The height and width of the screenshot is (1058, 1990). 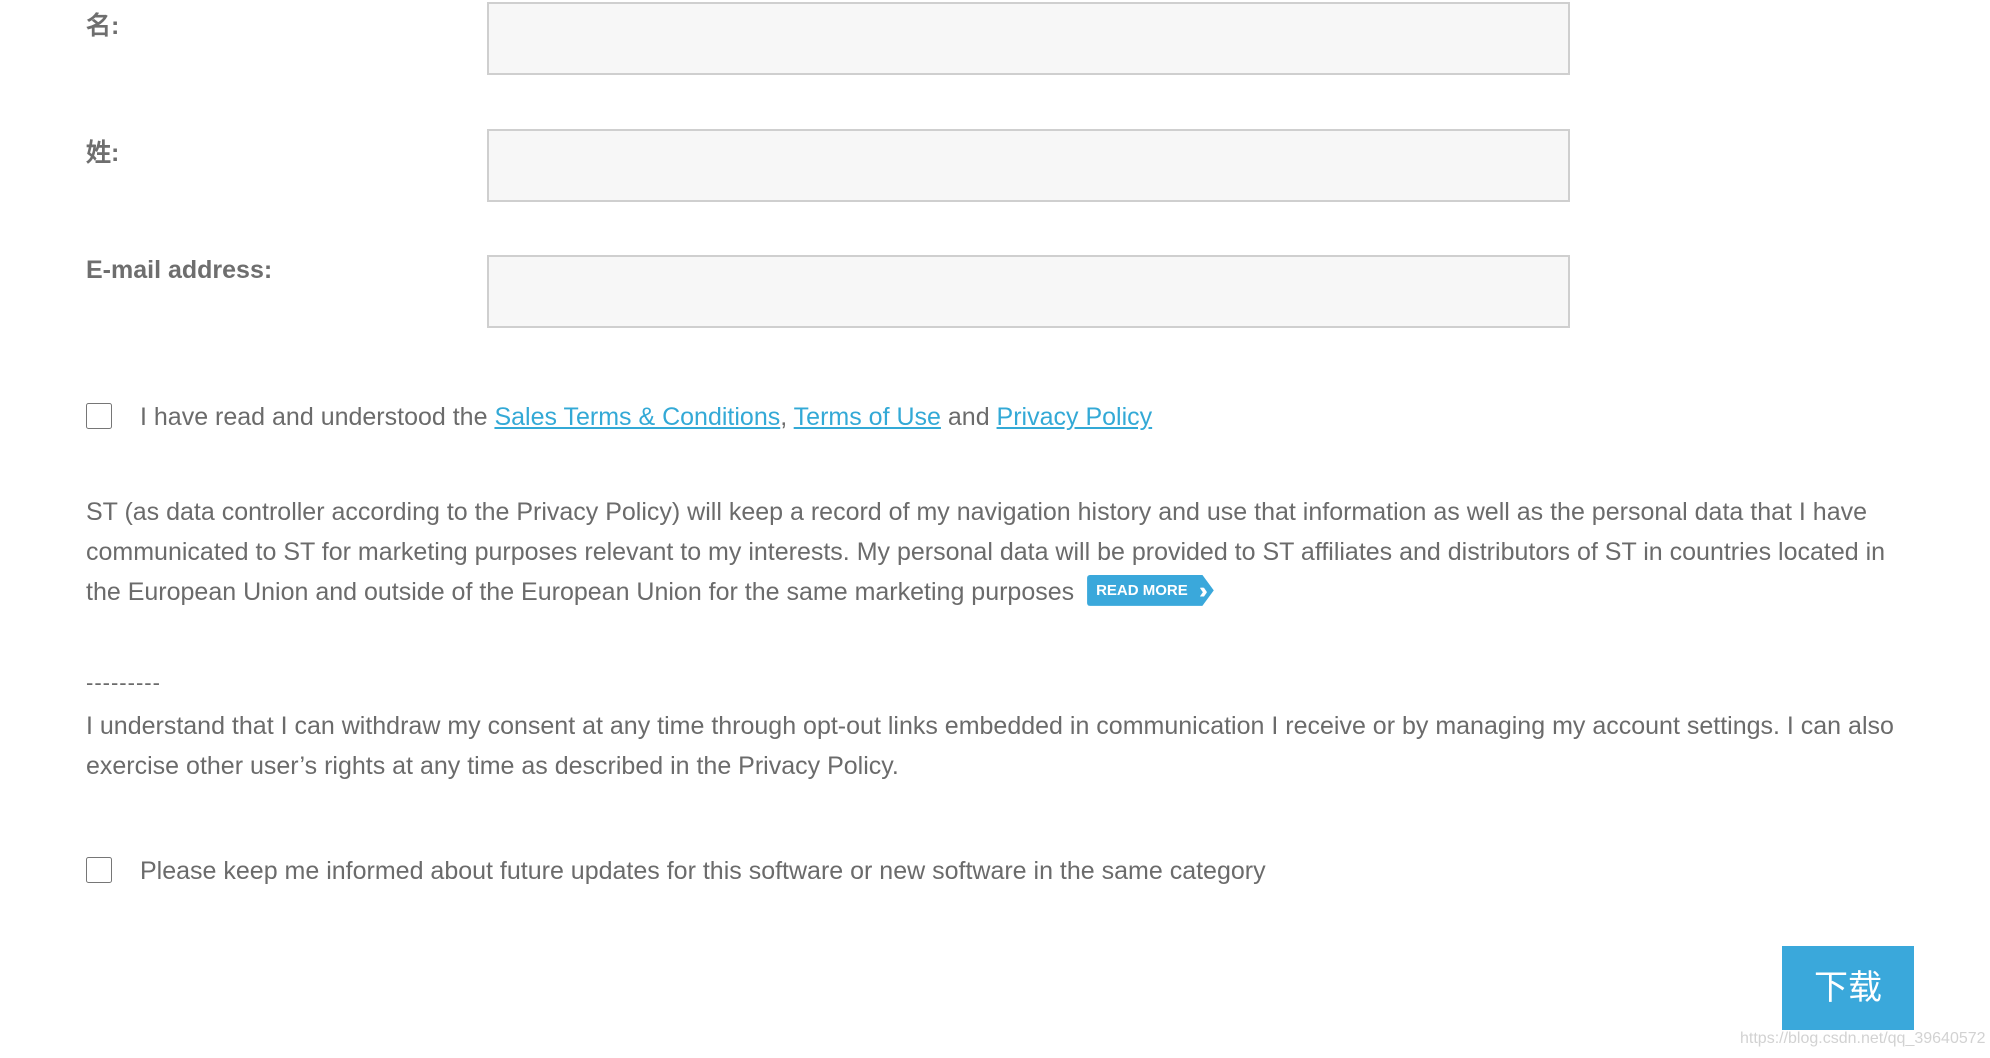 I want to click on terms-prefix: I have read and understood the, so click(x=317, y=417).